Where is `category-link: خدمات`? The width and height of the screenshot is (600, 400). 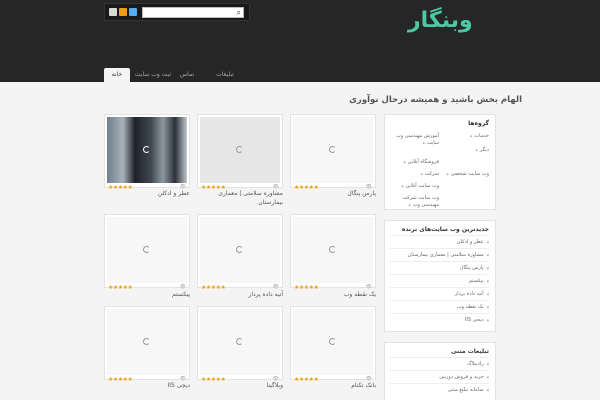
category-link: خدمات is located at coordinates (466, 136).